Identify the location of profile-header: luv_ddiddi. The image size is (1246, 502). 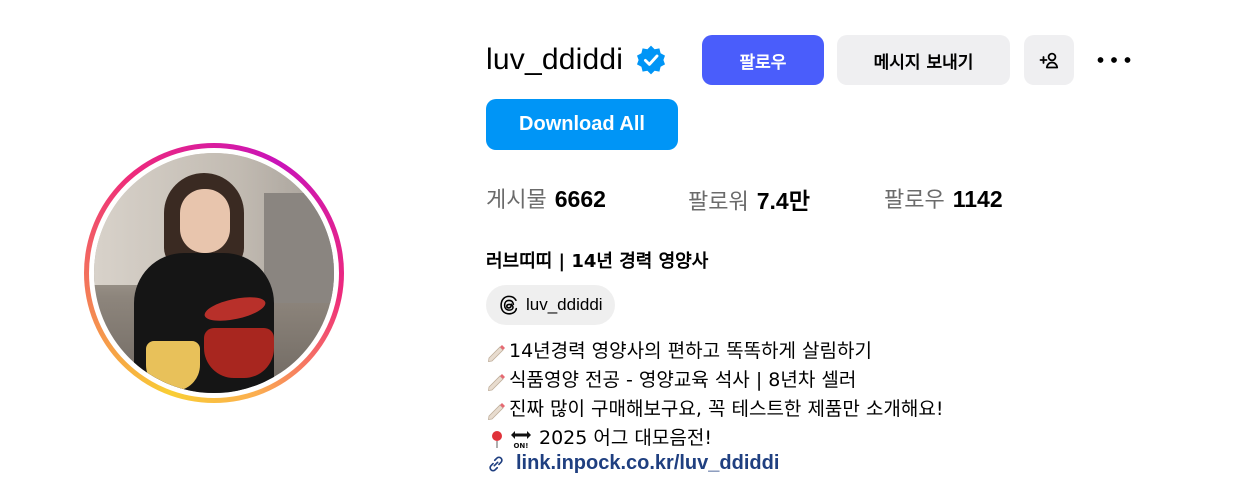
(576, 60).